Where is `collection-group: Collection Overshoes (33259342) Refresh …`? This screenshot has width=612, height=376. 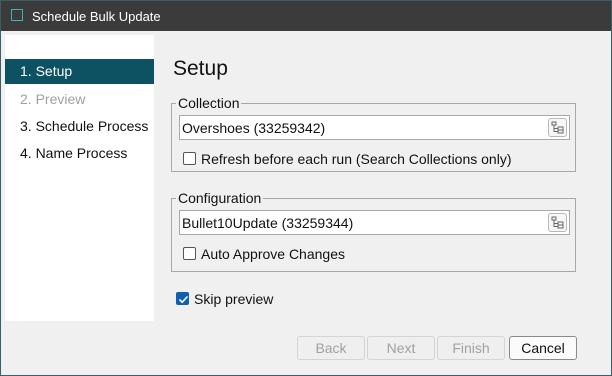 collection-group: Collection Overshoes (33259342) Refresh … is located at coordinates (373, 133).